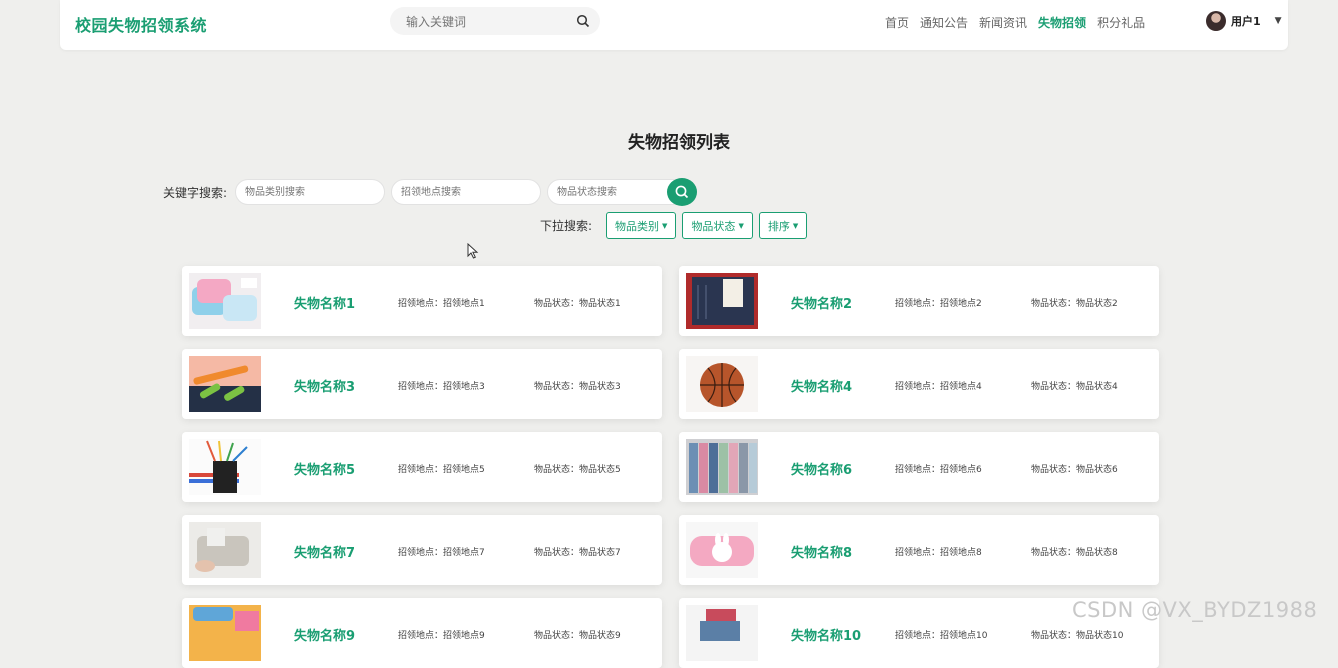 The height and width of the screenshot is (668, 1338). What do you see at coordinates (821, 385) in the screenshot?
I see `item-name: 失物名称4` at bounding box center [821, 385].